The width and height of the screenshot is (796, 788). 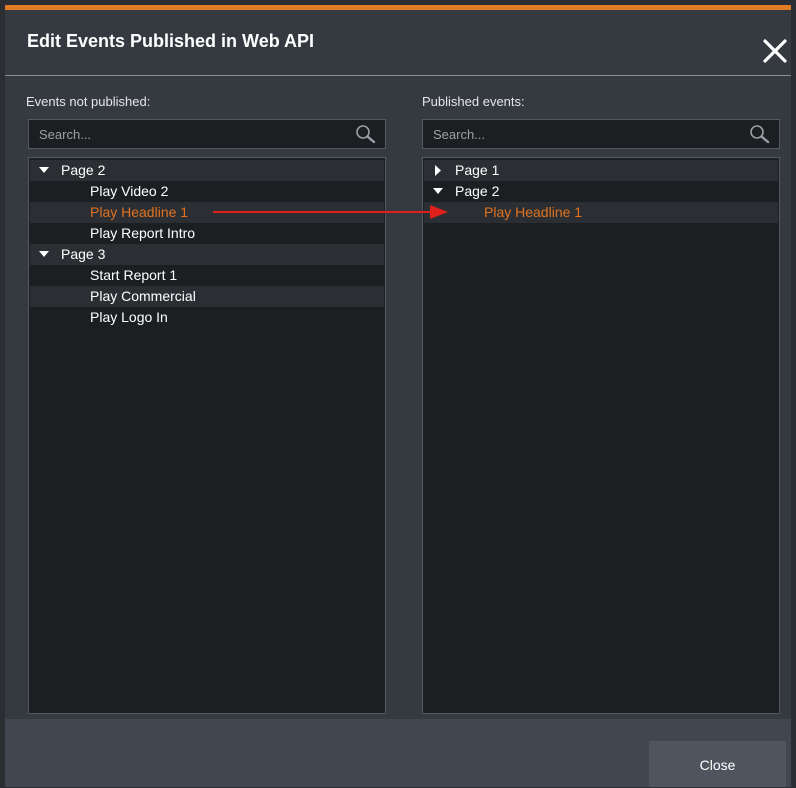 I want to click on unpublished-events-label: Events not published:, so click(x=88, y=101).